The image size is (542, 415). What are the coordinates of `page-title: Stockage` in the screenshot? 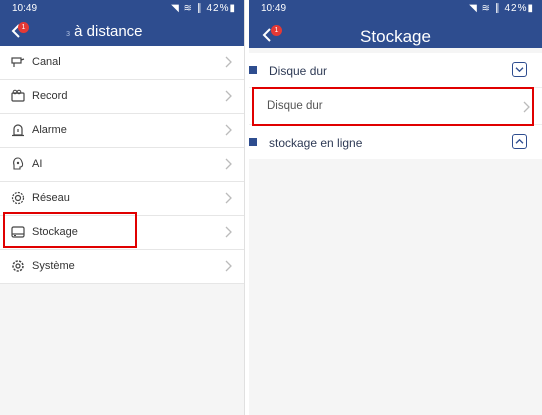 It's located at (395, 36).